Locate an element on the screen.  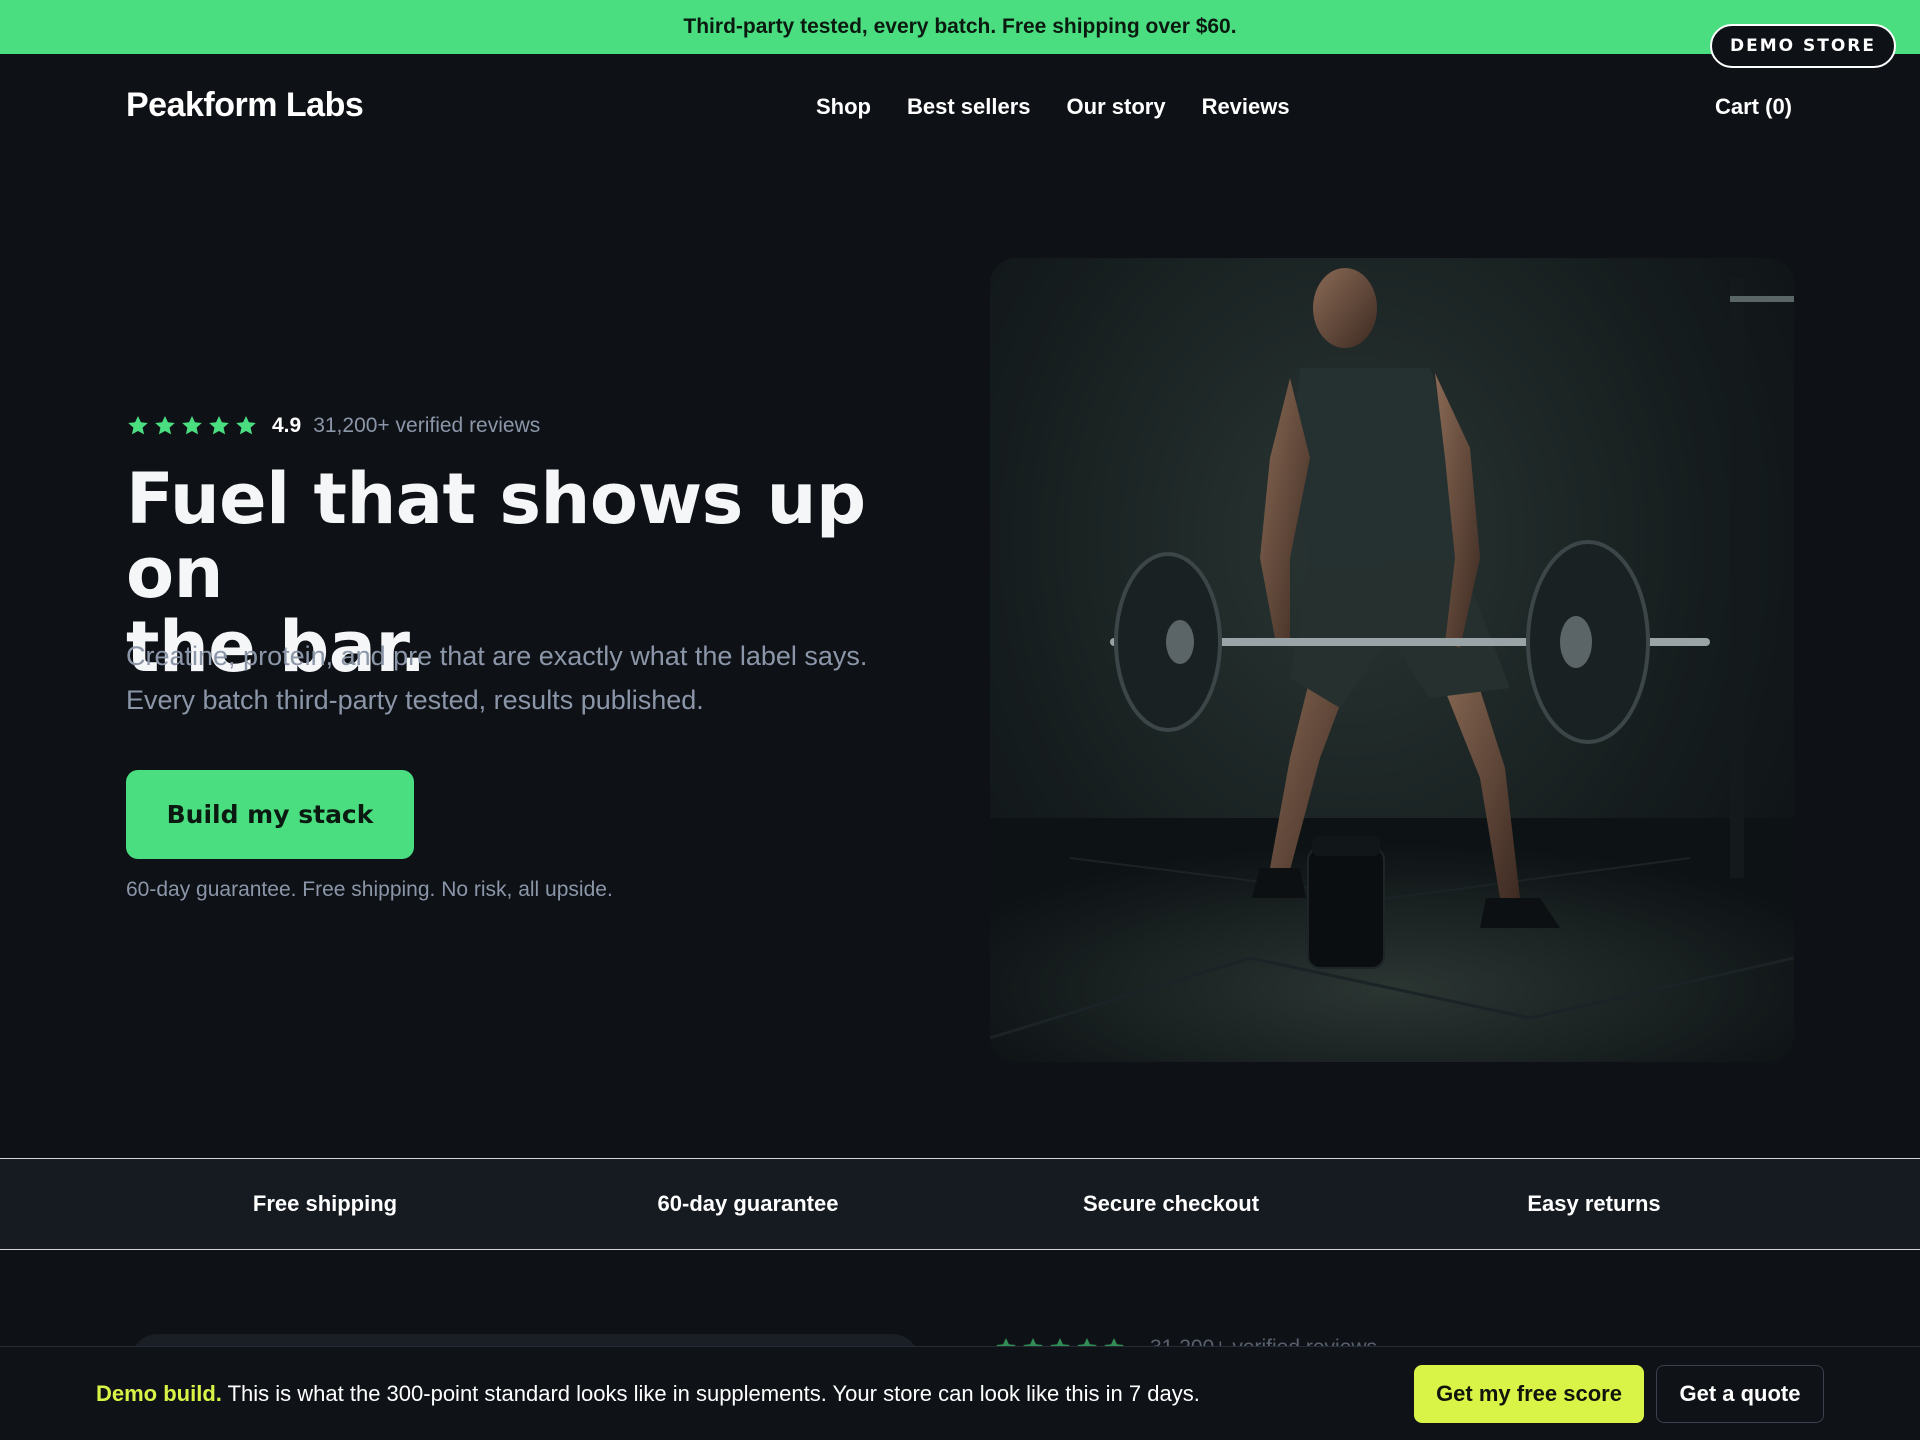
rating-stars is located at coordinates (192, 426).